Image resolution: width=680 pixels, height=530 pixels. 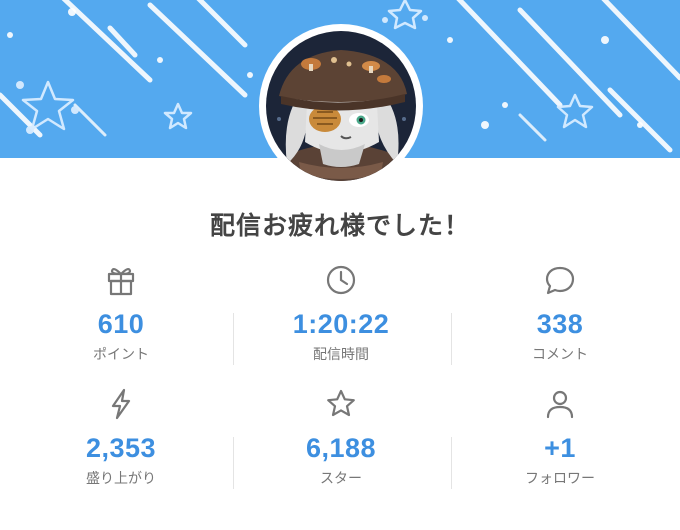 What do you see at coordinates (560, 479) in the screenshot?
I see `followers-label: フォロワー` at bounding box center [560, 479].